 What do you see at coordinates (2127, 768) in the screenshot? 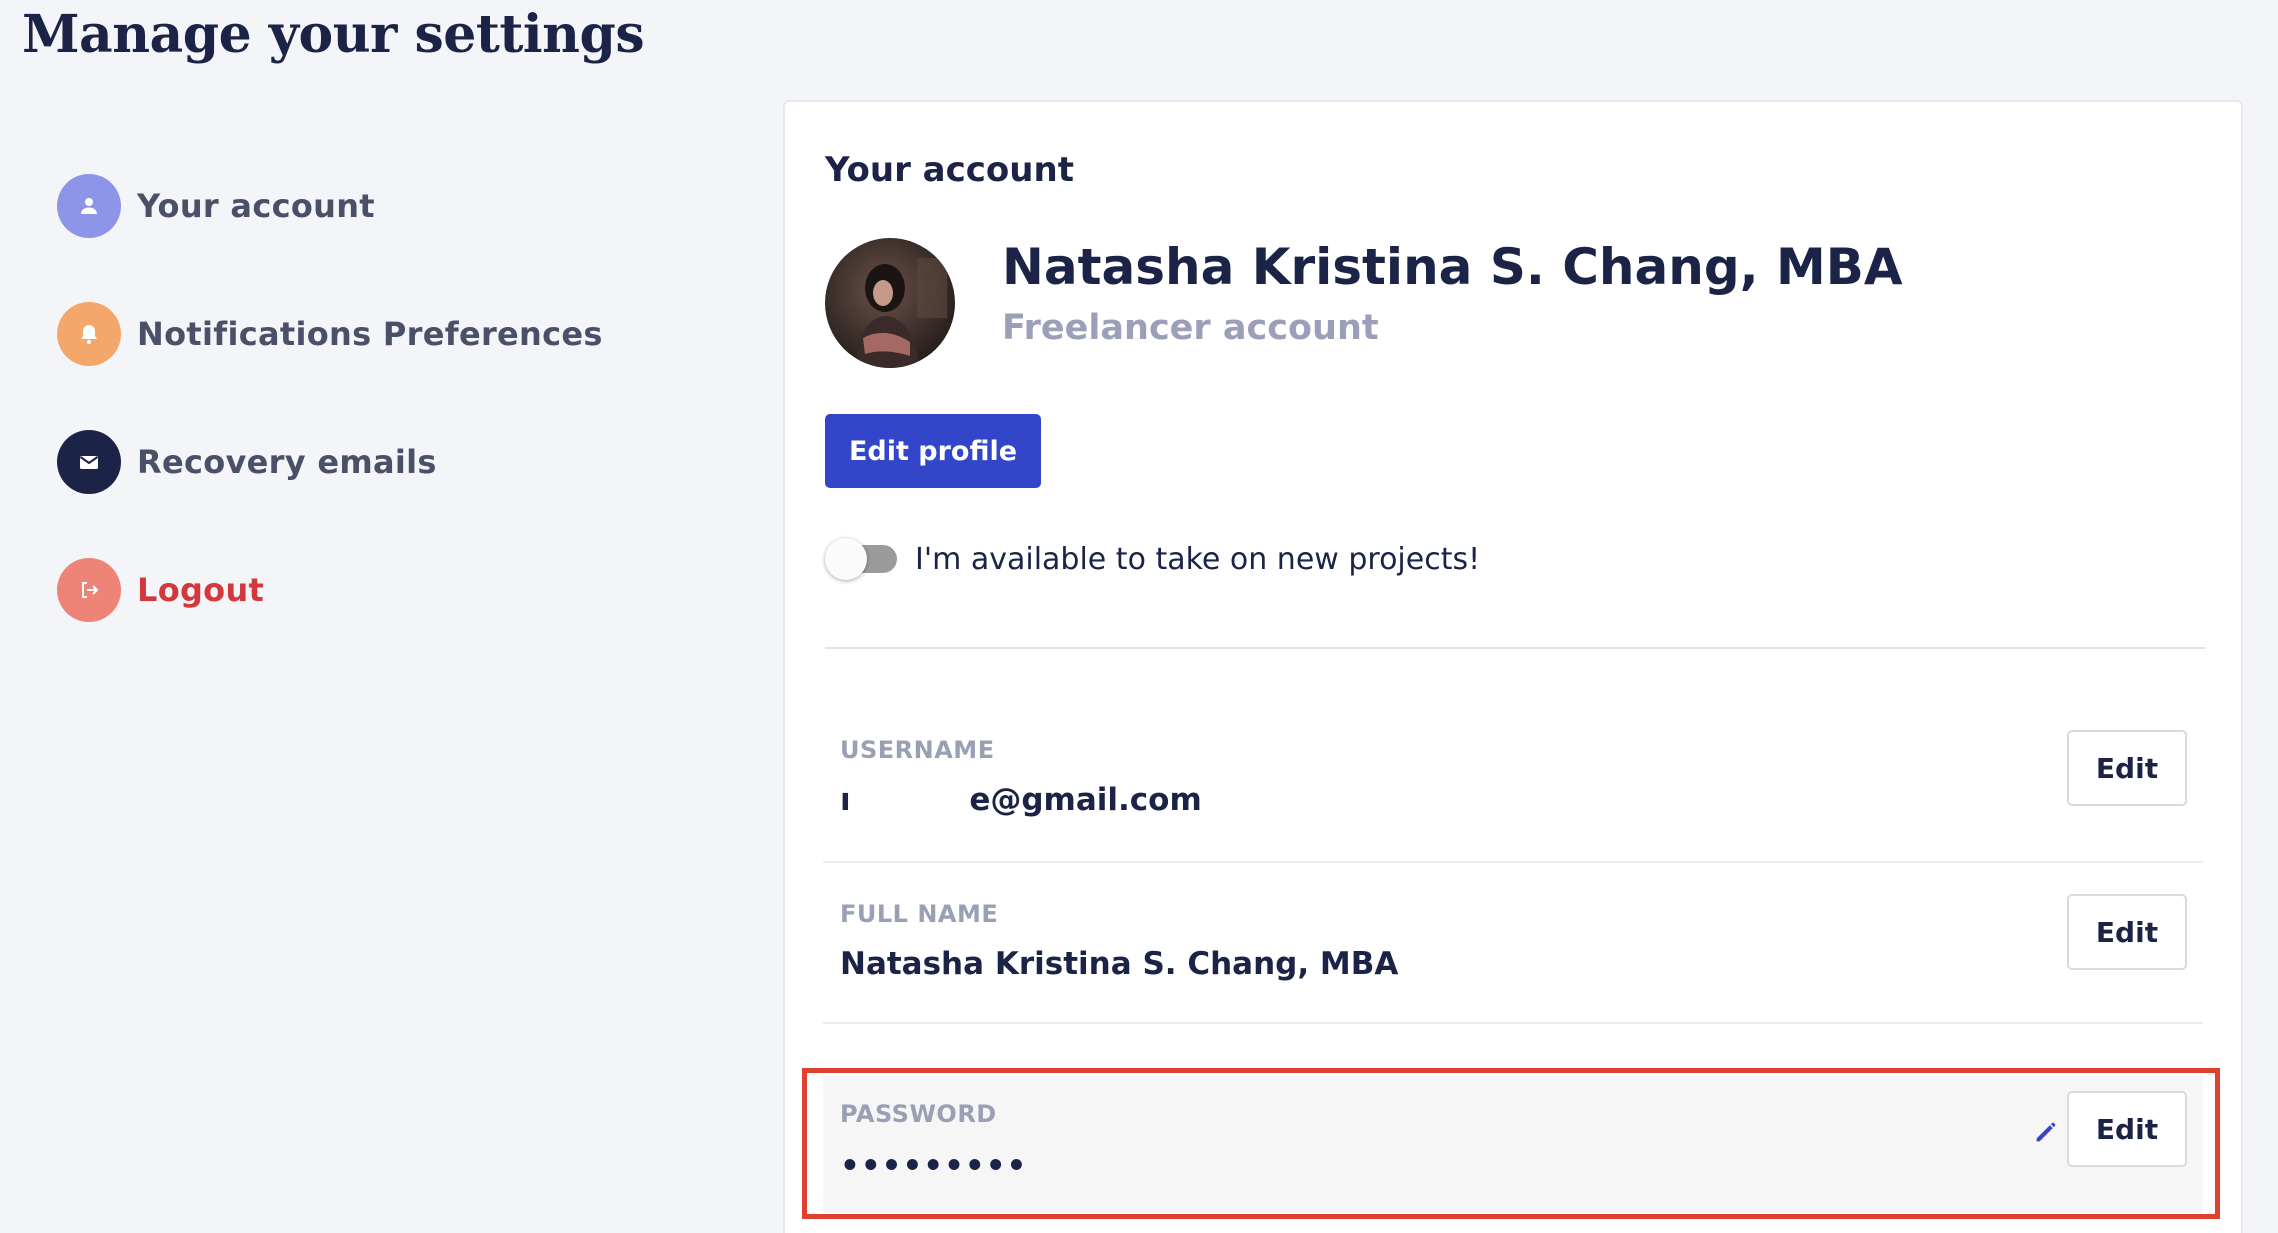
I see `edit-username-button: Edit` at bounding box center [2127, 768].